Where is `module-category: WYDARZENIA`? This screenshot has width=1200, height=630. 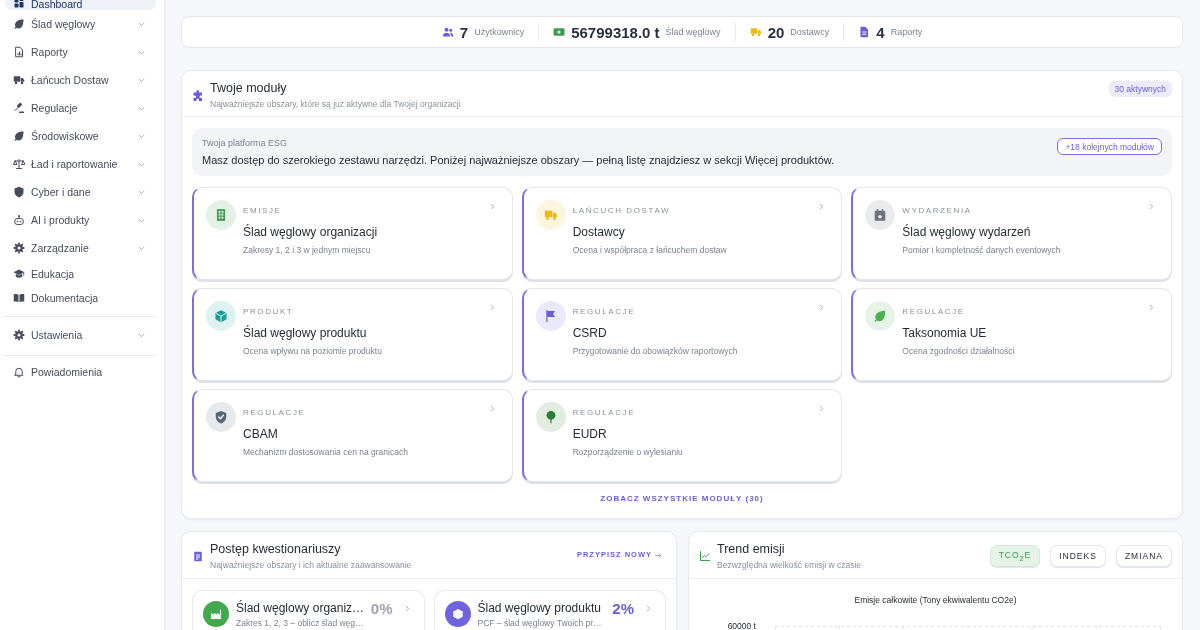
module-category: WYDARZENIA is located at coordinates (937, 211).